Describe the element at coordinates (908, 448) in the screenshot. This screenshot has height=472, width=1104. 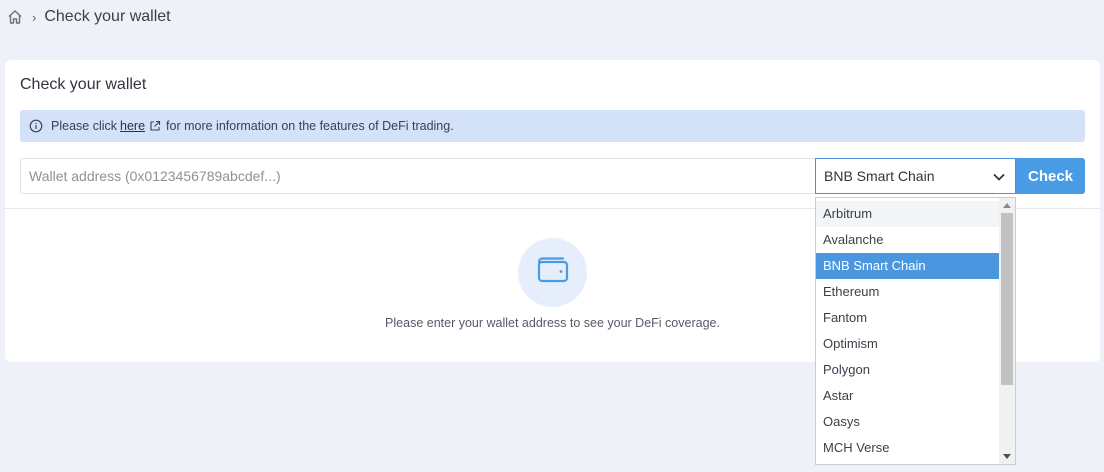
I see `chain-option-mch-verse: MCH Verse` at that location.